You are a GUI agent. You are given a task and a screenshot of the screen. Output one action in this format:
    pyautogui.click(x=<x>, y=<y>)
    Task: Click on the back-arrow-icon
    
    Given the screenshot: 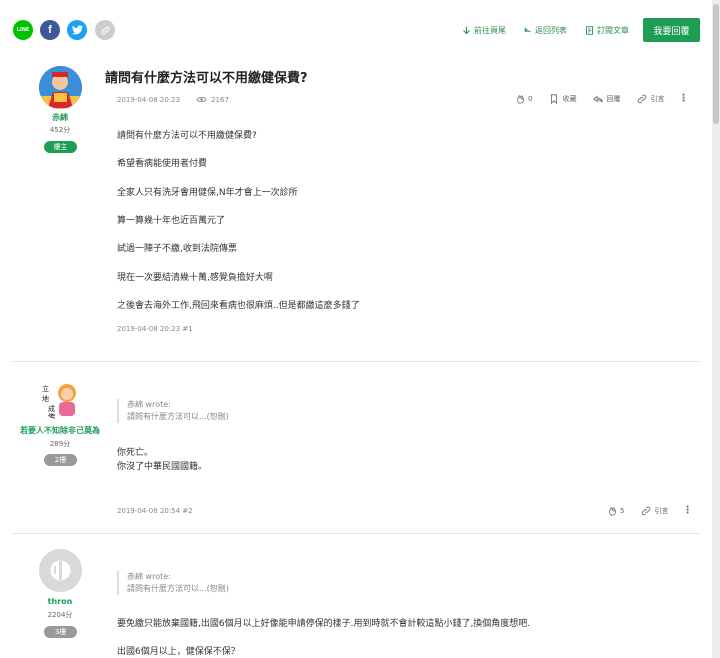 What is the action you would take?
    pyautogui.click(x=527, y=29)
    